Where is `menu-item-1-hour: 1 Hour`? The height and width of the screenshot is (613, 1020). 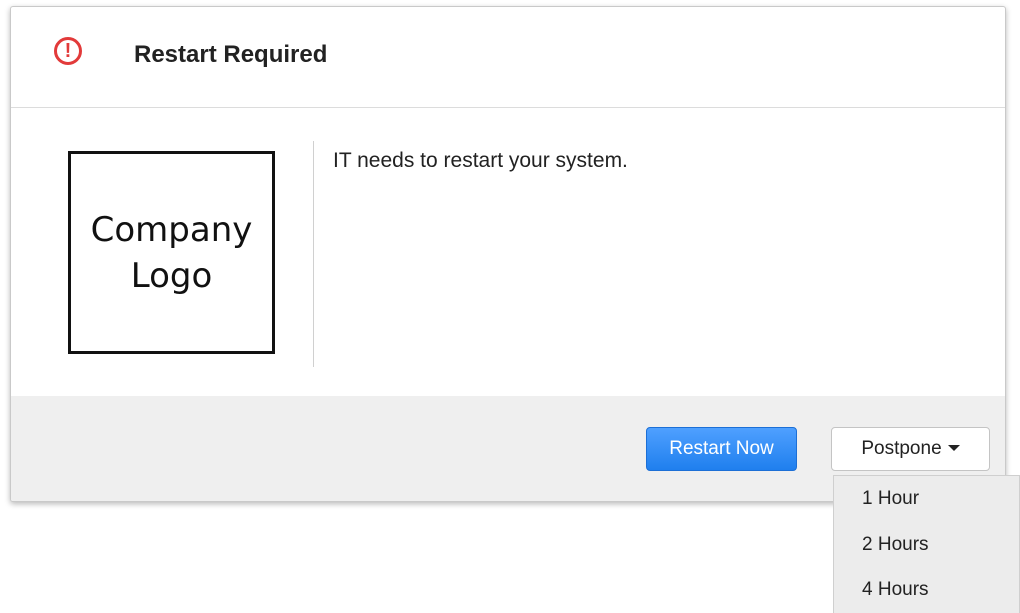
menu-item-1-hour: 1 Hour is located at coordinates (926, 499).